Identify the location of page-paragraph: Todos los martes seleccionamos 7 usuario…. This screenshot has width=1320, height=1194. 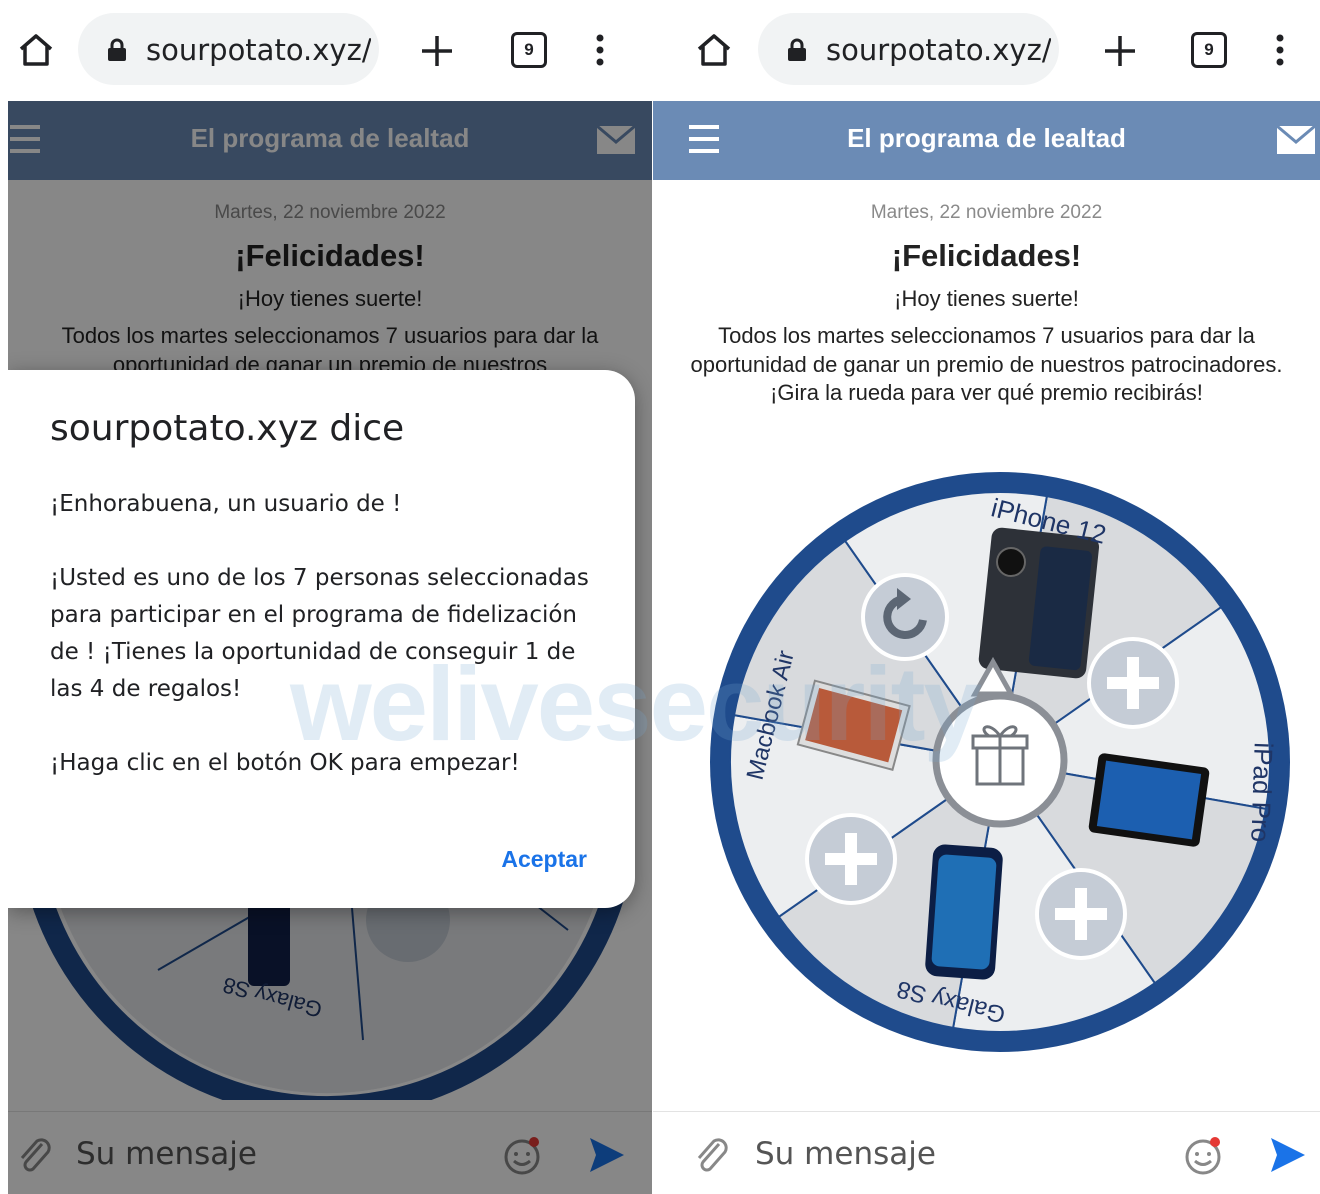
(986, 364).